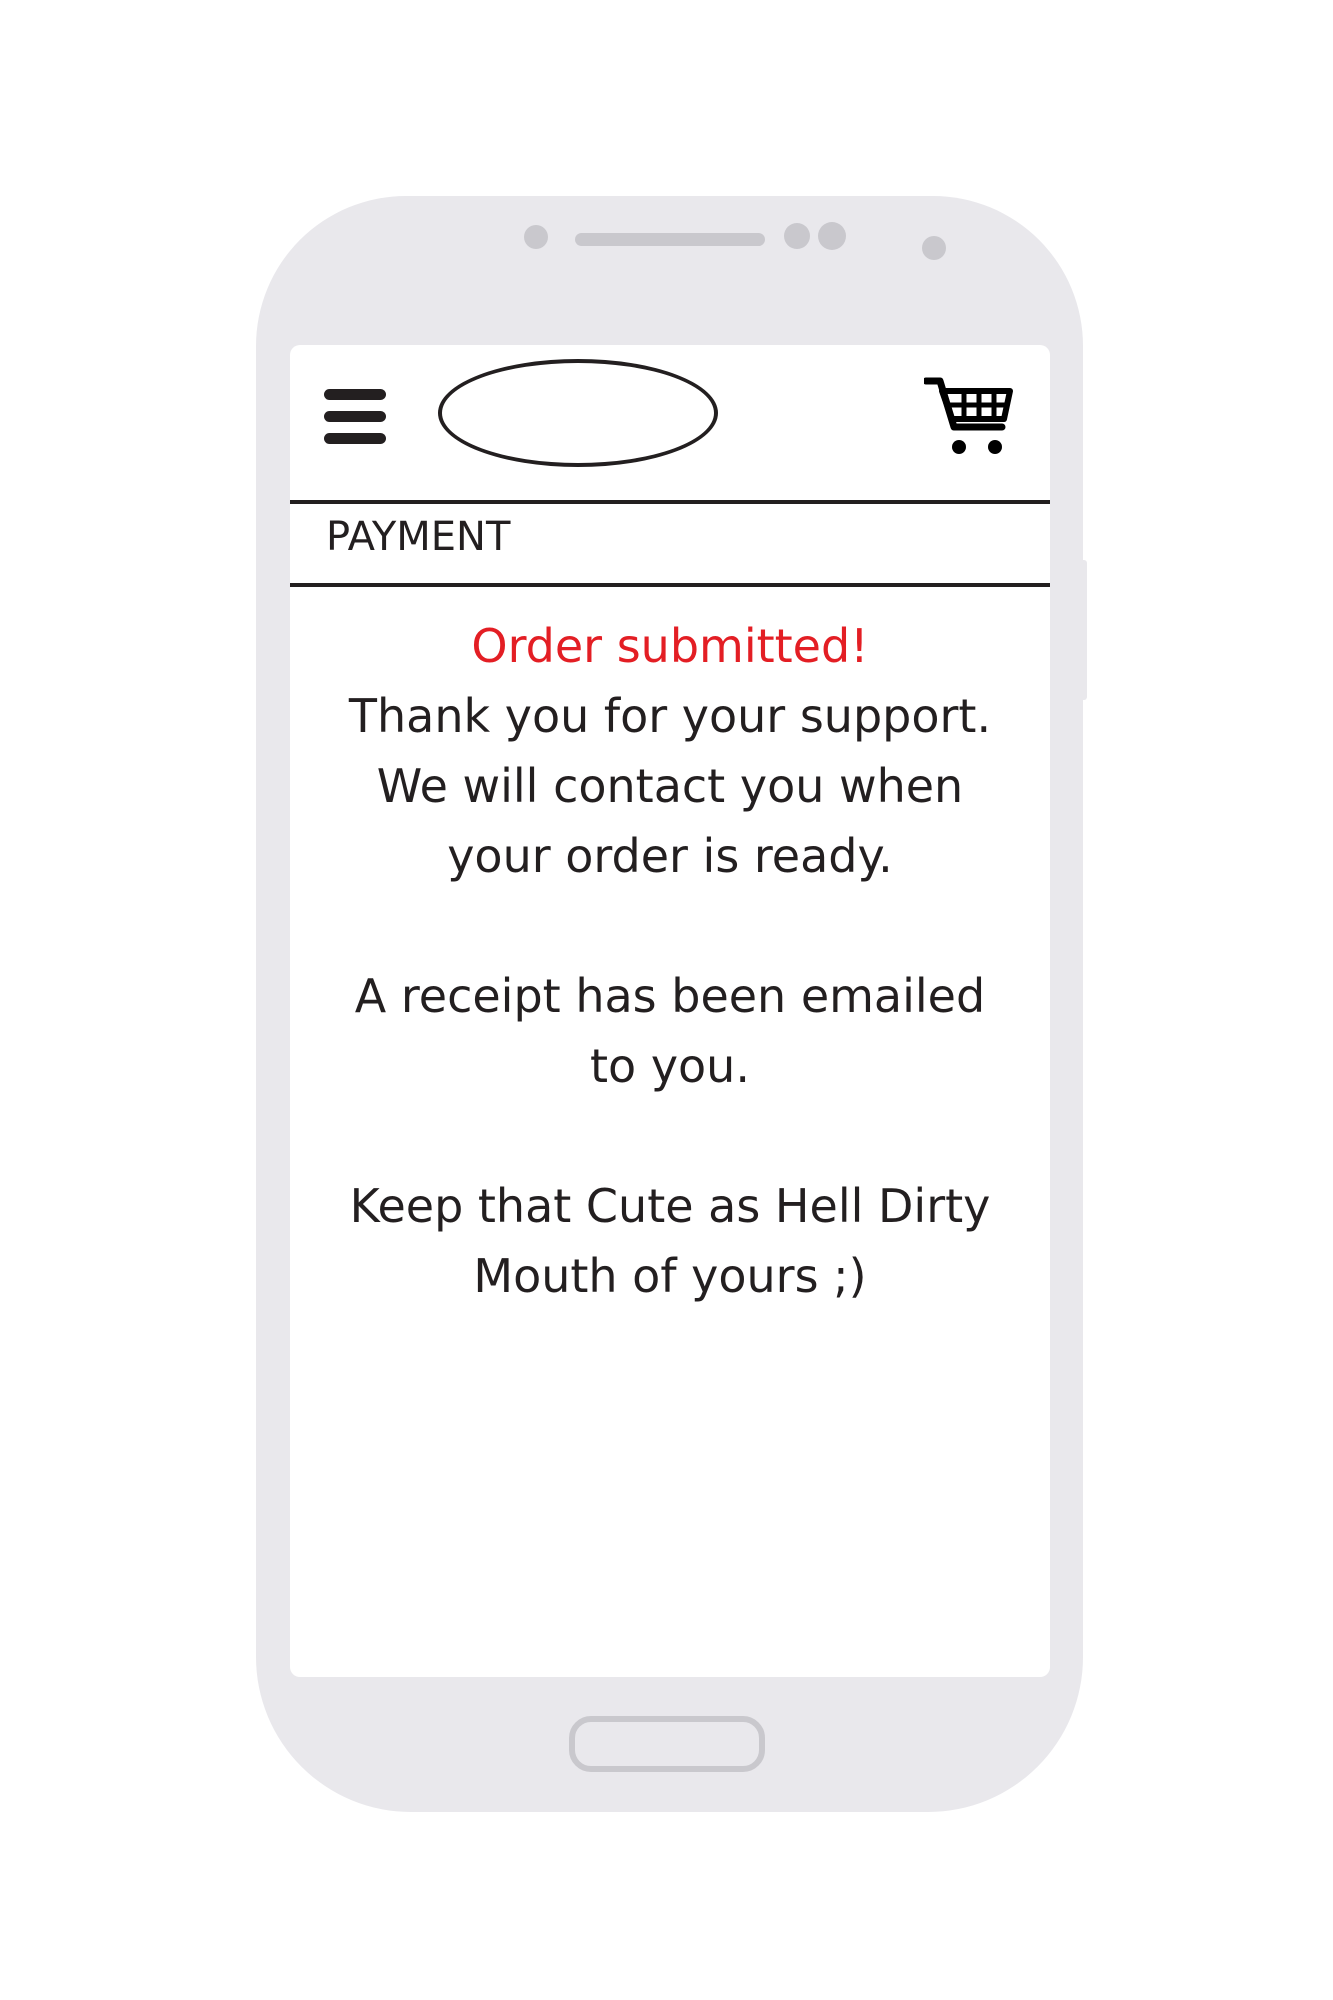 The image size is (1333, 2000). I want to click on header-divider, so click(670, 502).